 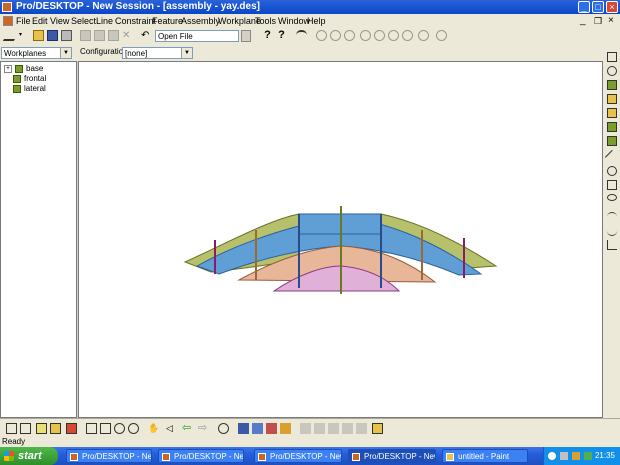 I want to click on menu-tools: Tools, so click(x=265, y=21).